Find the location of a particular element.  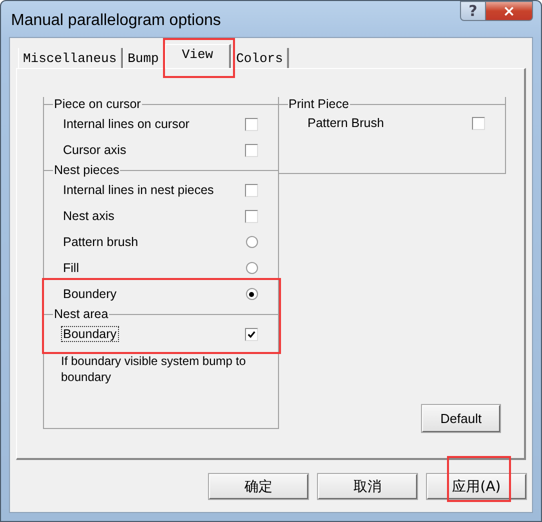

tab: Colors is located at coordinates (260, 58).